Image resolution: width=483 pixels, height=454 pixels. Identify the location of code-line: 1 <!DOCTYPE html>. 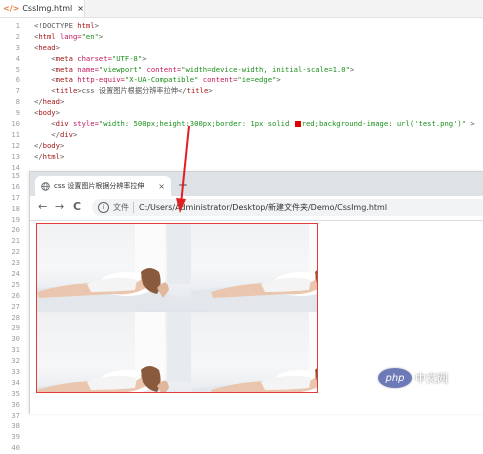
(241, 26).